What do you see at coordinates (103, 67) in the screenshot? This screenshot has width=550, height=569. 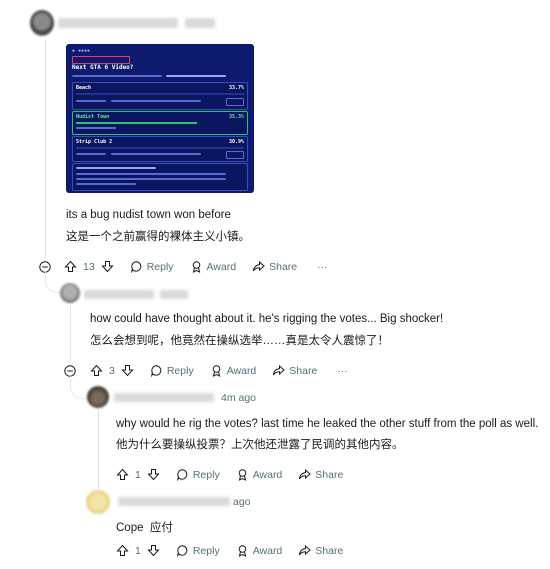 I see `image-title: Next GTA 6 Video?` at bounding box center [103, 67].